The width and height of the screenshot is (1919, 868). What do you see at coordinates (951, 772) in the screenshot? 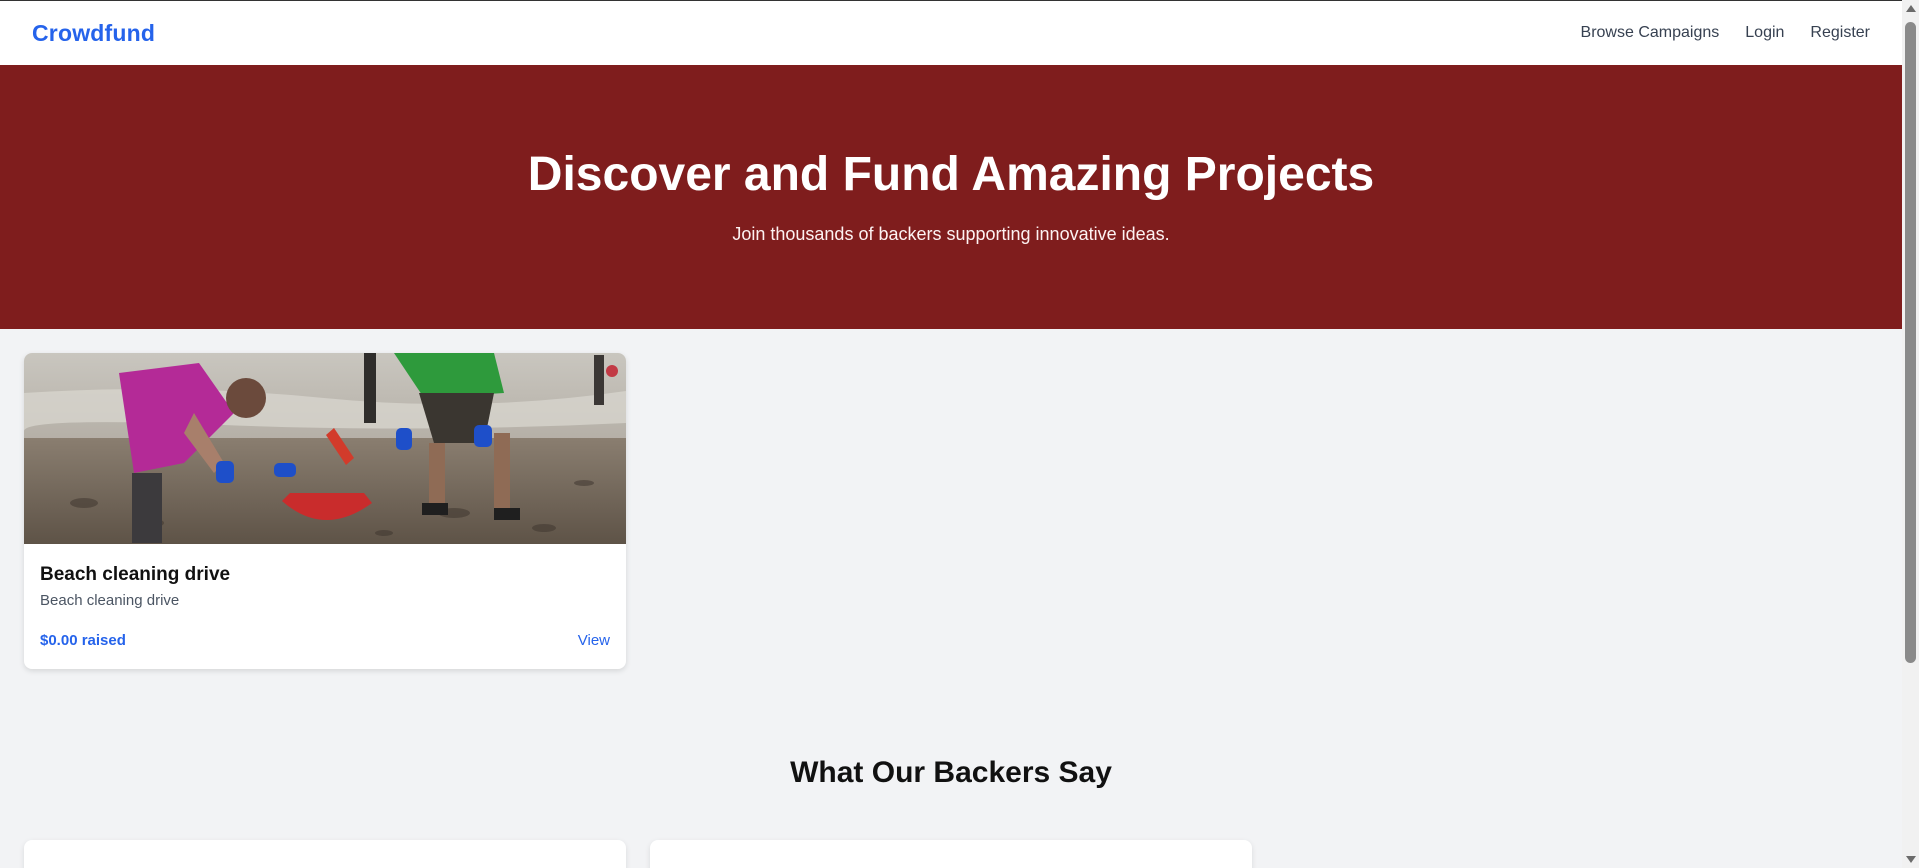
I see `testimonials-title: What Our Backers Say` at bounding box center [951, 772].